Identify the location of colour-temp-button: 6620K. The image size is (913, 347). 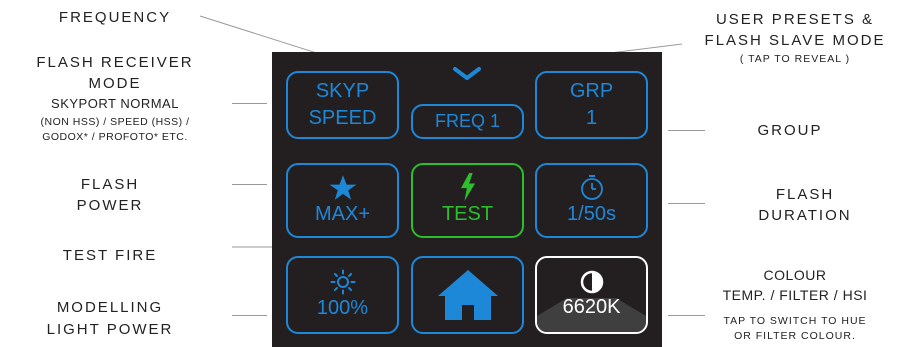
(591, 295).